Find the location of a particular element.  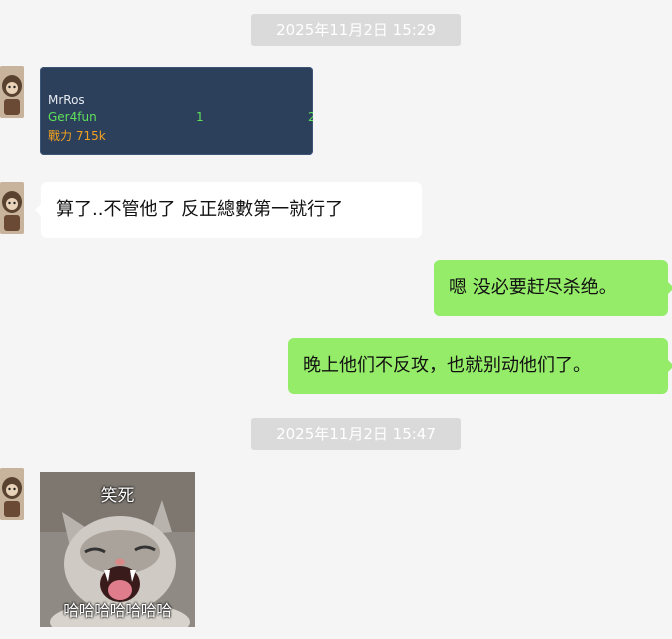

stat-value: 2 is located at coordinates (310, 117).